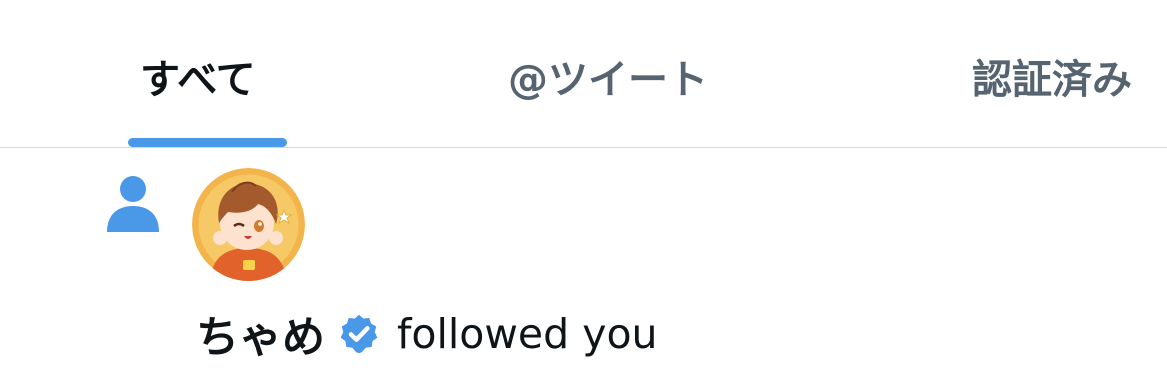 The width and height of the screenshot is (1167, 389). Describe the element at coordinates (1052, 80) in the screenshot. I see `tab-verified: 認証済み` at that location.